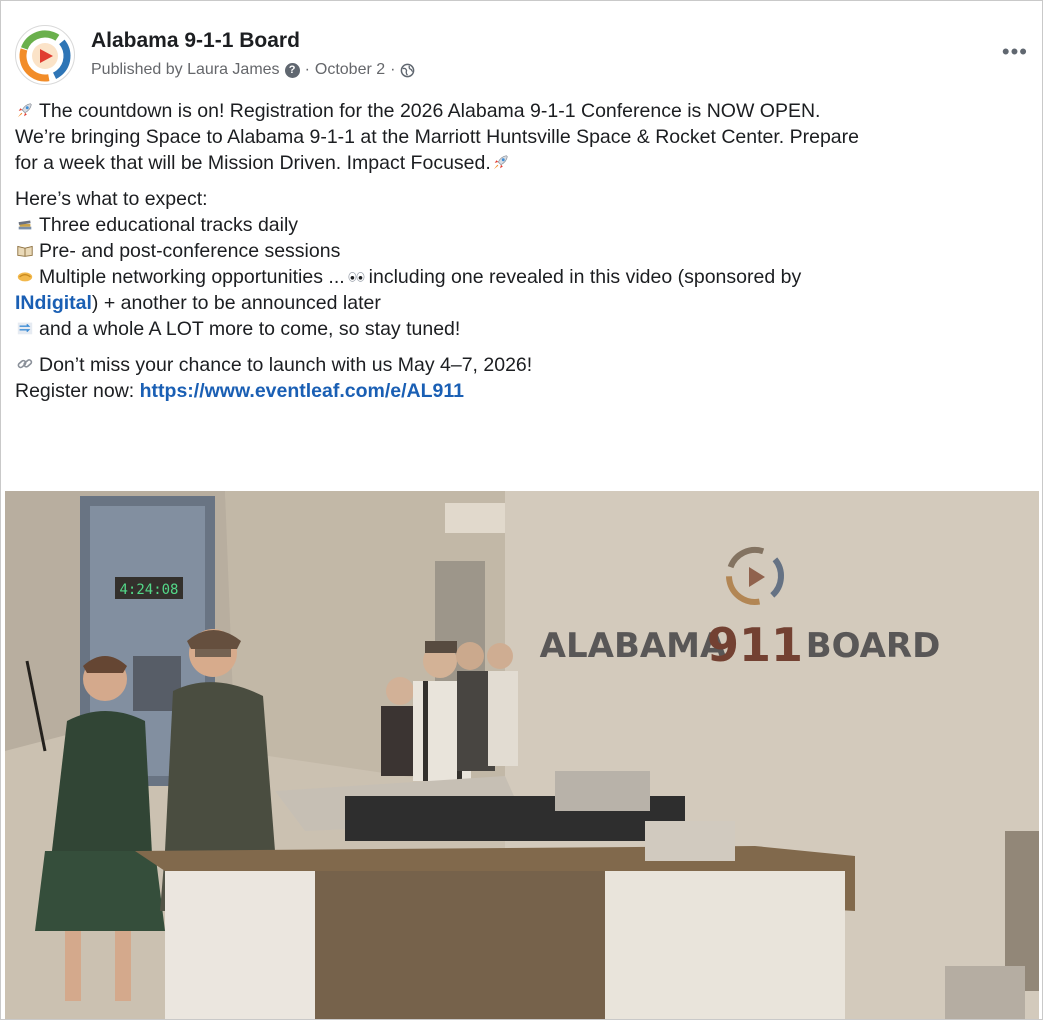 Image resolution: width=1043 pixels, height=1020 pixels. I want to click on more-options-button: •••, so click(1015, 52).